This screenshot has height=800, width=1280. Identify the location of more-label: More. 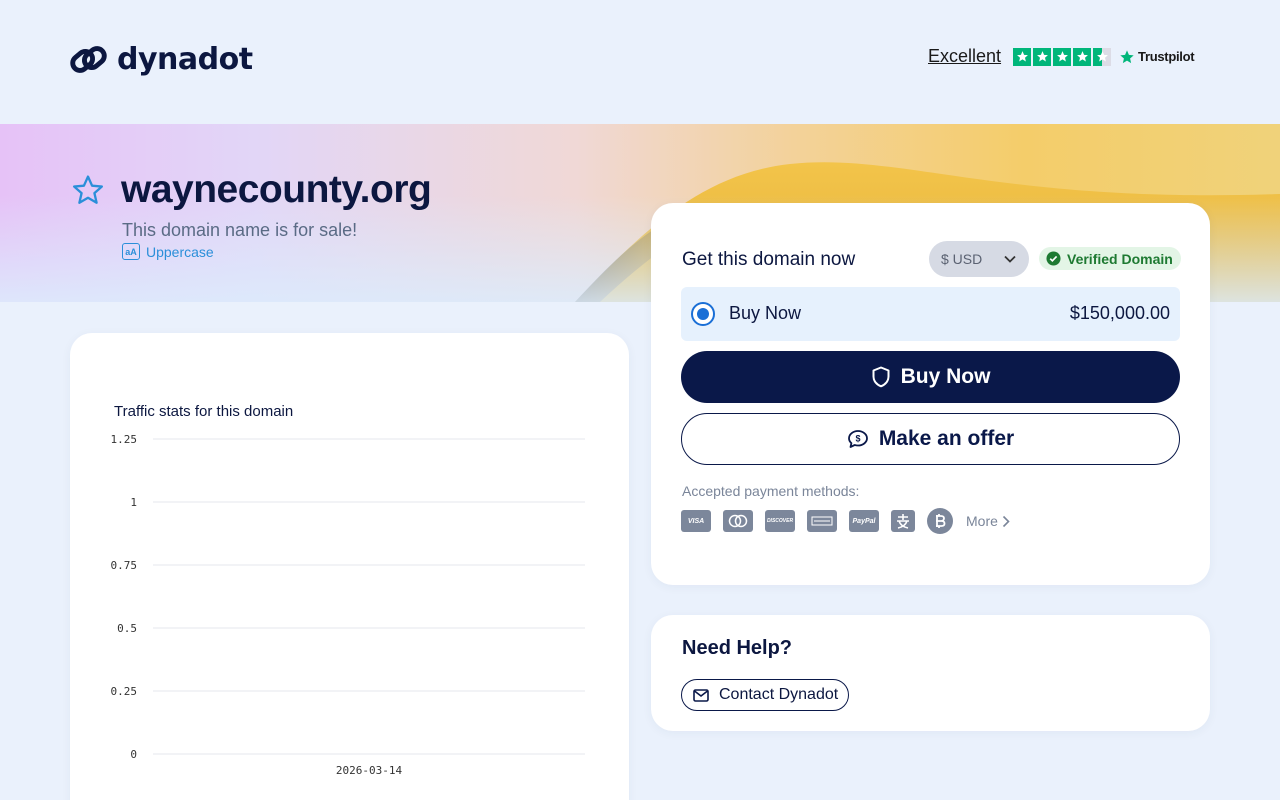
(982, 521).